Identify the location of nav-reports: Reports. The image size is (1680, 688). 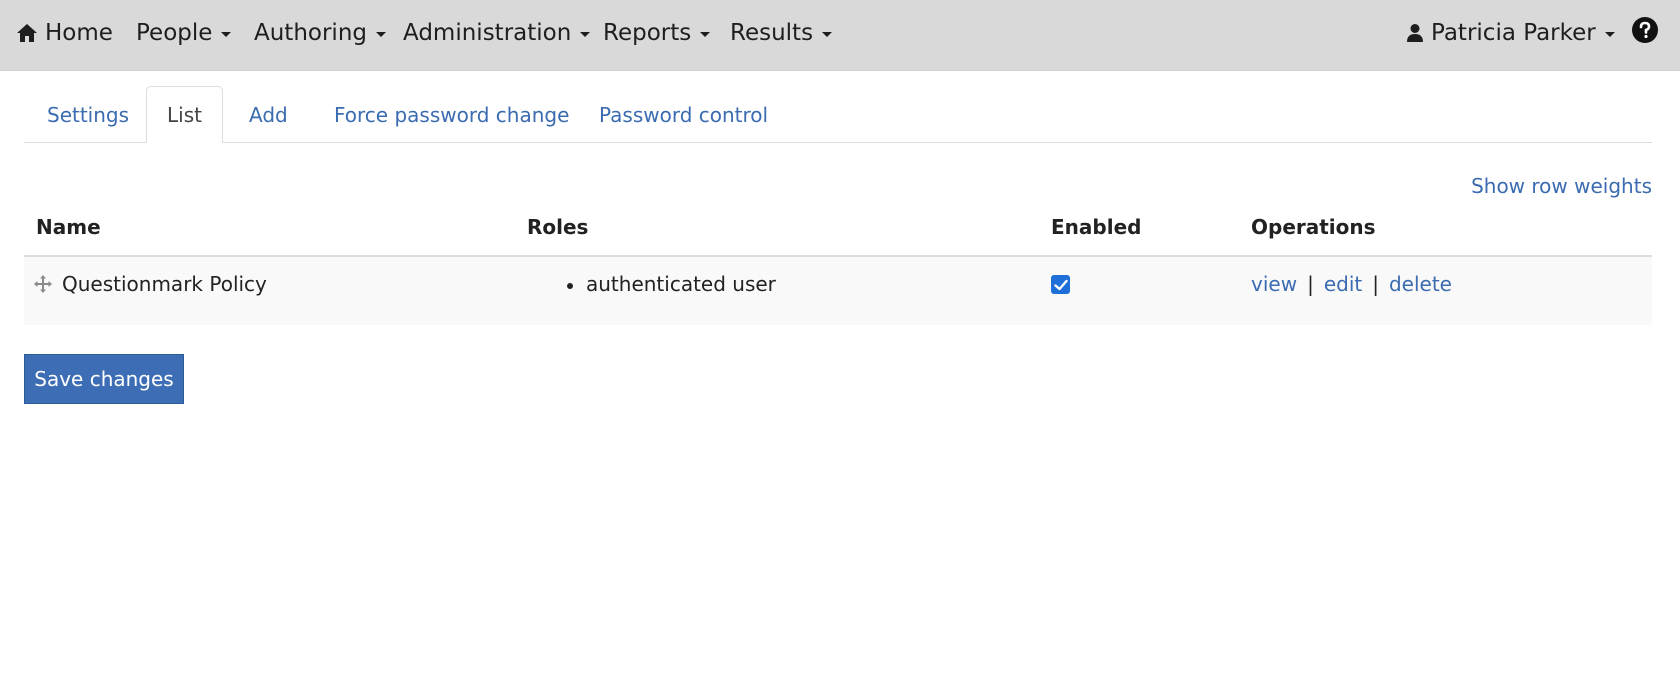
(657, 33).